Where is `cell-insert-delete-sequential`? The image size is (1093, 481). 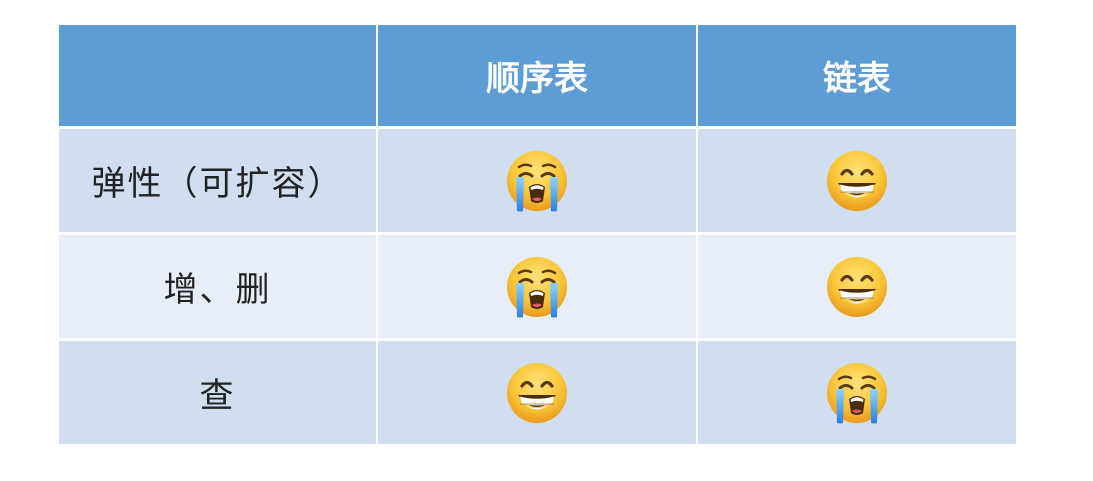
cell-insert-delete-sequential is located at coordinates (537, 286).